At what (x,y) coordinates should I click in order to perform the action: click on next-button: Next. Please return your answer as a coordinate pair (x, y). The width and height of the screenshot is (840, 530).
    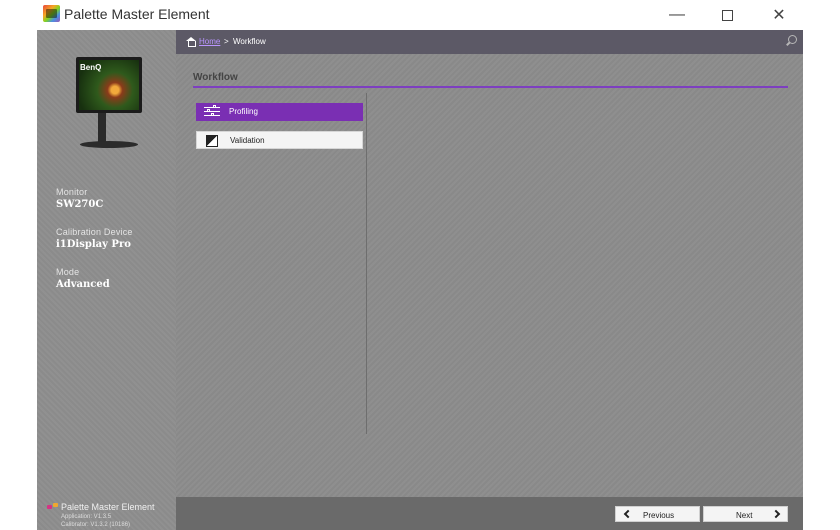
    Looking at the image, I should click on (745, 514).